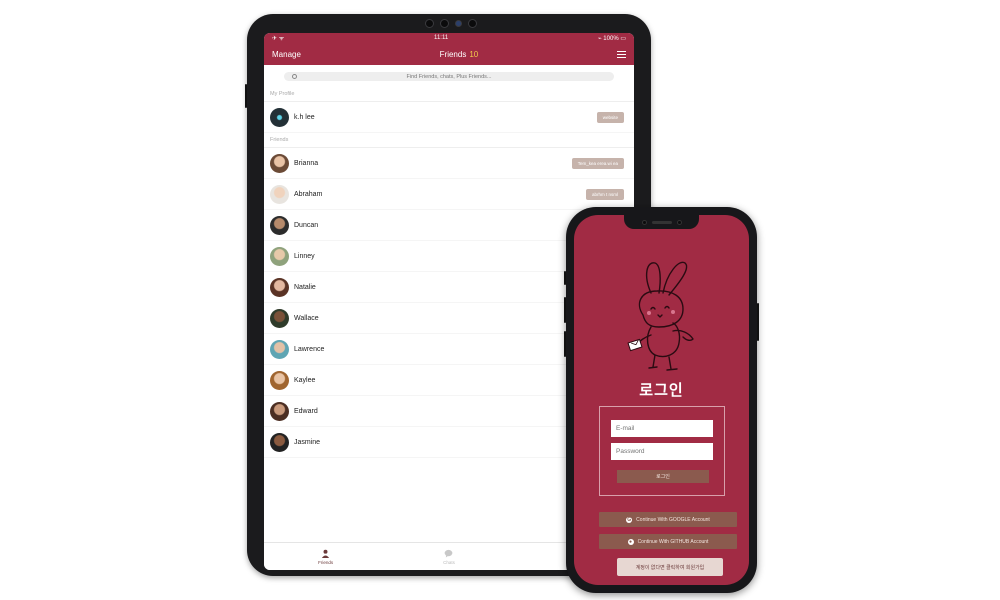  Describe the element at coordinates (309, 349) in the screenshot. I see `friend-name: Lawrence` at that location.